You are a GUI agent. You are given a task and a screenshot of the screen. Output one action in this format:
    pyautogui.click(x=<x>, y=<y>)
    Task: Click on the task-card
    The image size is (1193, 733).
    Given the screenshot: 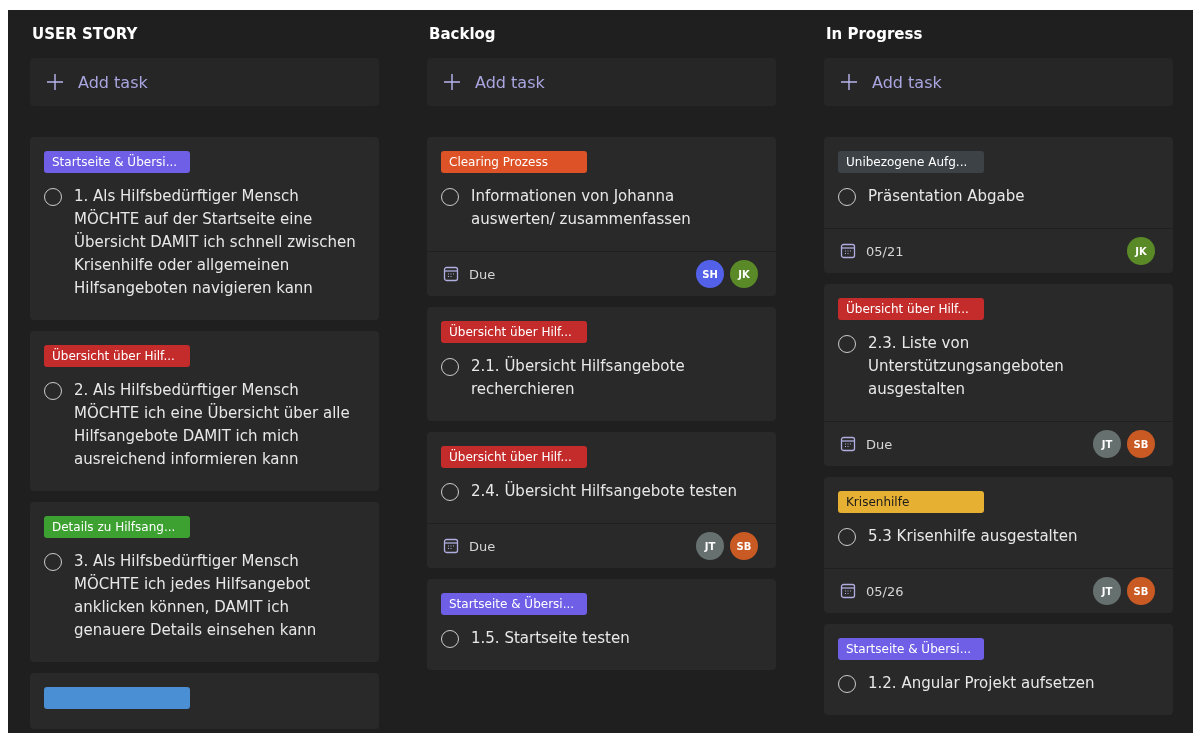 What is the action you would take?
    pyautogui.click(x=204, y=701)
    